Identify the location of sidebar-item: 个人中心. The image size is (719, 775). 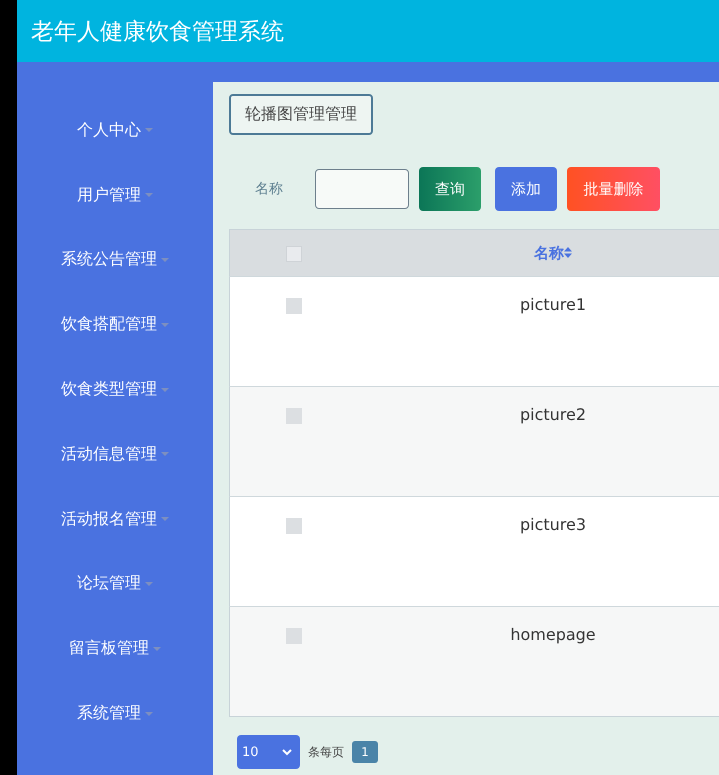
(115, 130).